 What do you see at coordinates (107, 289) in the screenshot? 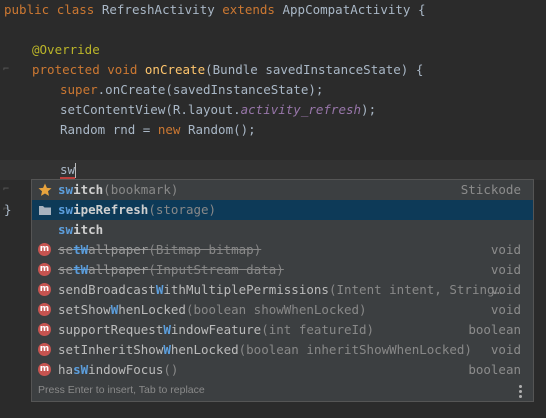
I see `name-prefix: sendBroadcast` at bounding box center [107, 289].